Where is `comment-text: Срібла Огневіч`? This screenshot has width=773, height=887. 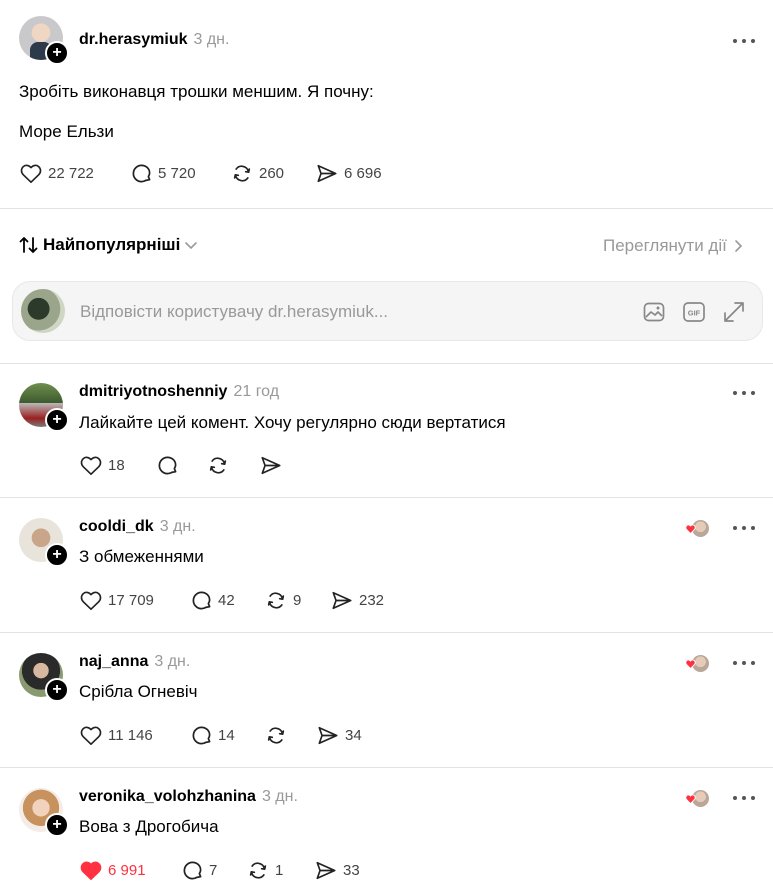
comment-text: Срібла Огневіч is located at coordinates (138, 691).